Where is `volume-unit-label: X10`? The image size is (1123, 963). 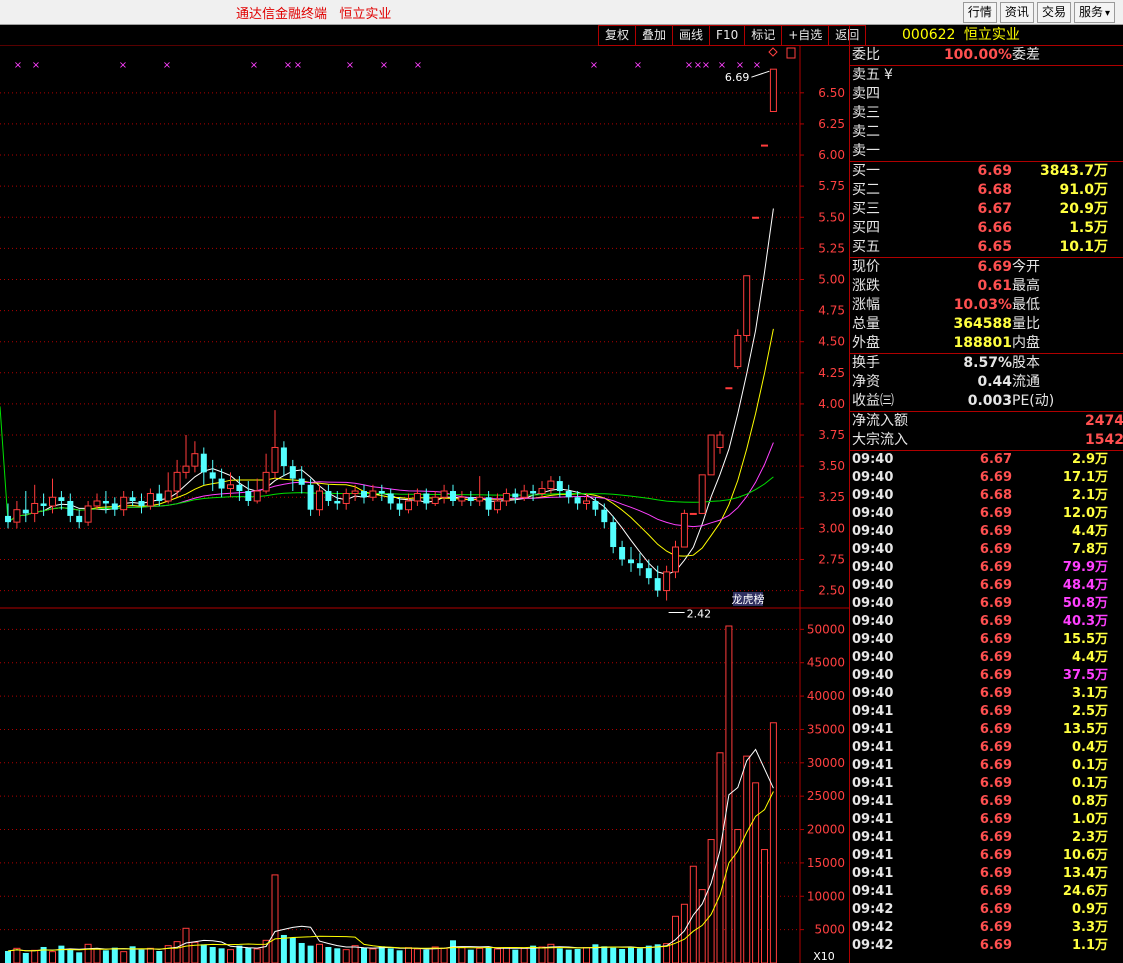
volume-unit-label: X10 is located at coordinates (824, 956).